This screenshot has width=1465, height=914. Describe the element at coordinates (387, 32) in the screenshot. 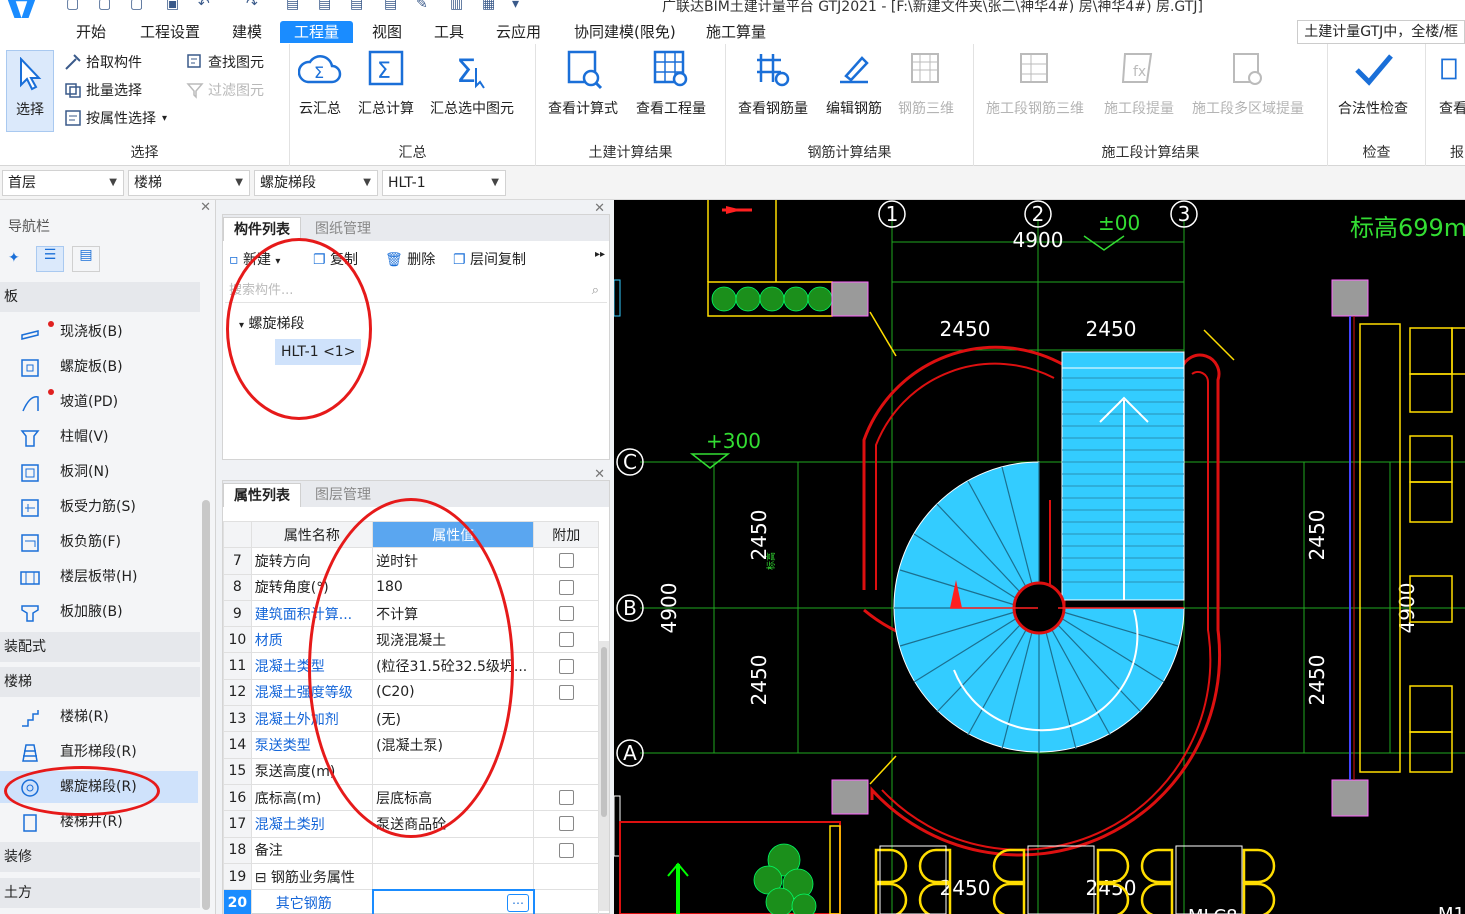

I see `tab-view: 视图` at that location.